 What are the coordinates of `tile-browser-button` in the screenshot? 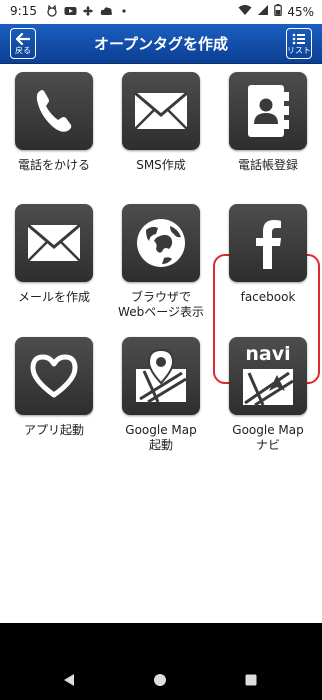 It's located at (161, 243).